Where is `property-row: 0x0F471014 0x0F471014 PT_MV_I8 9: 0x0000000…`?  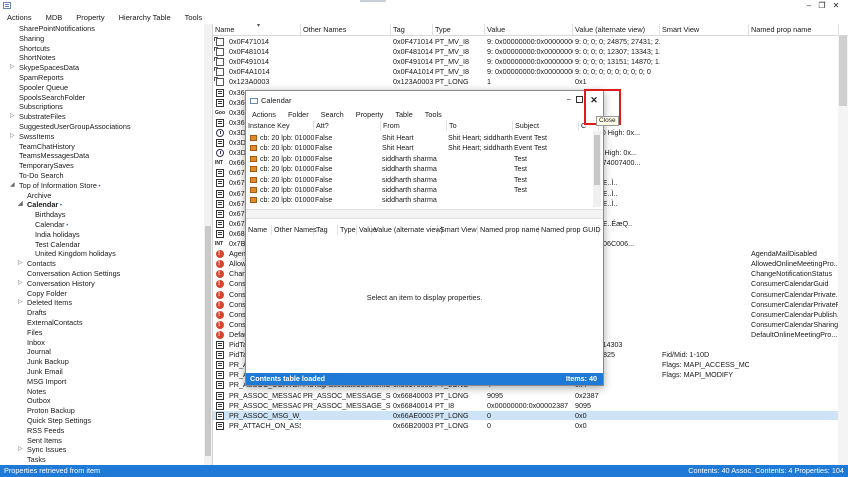 property-row: 0x0F471014 0x0F471014 PT_MV_I8 9: 0x0000000… is located at coordinates (525, 42).